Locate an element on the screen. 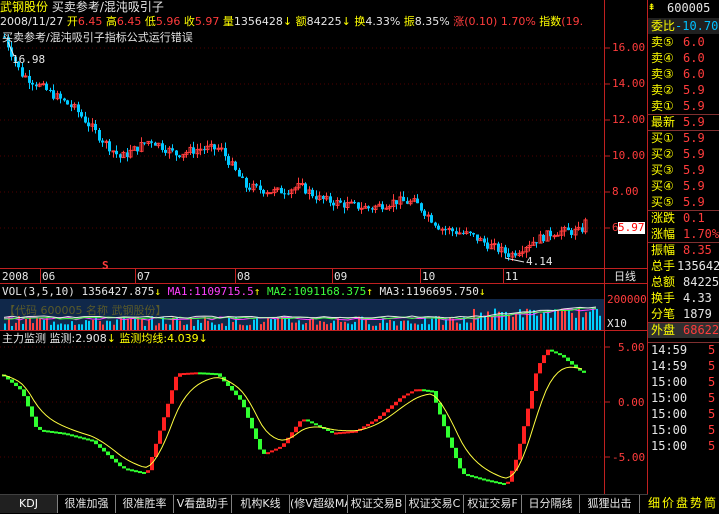 The height and width of the screenshot is (514, 719). indicator-tab: 狐狸出击 is located at coordinates (610, 504).